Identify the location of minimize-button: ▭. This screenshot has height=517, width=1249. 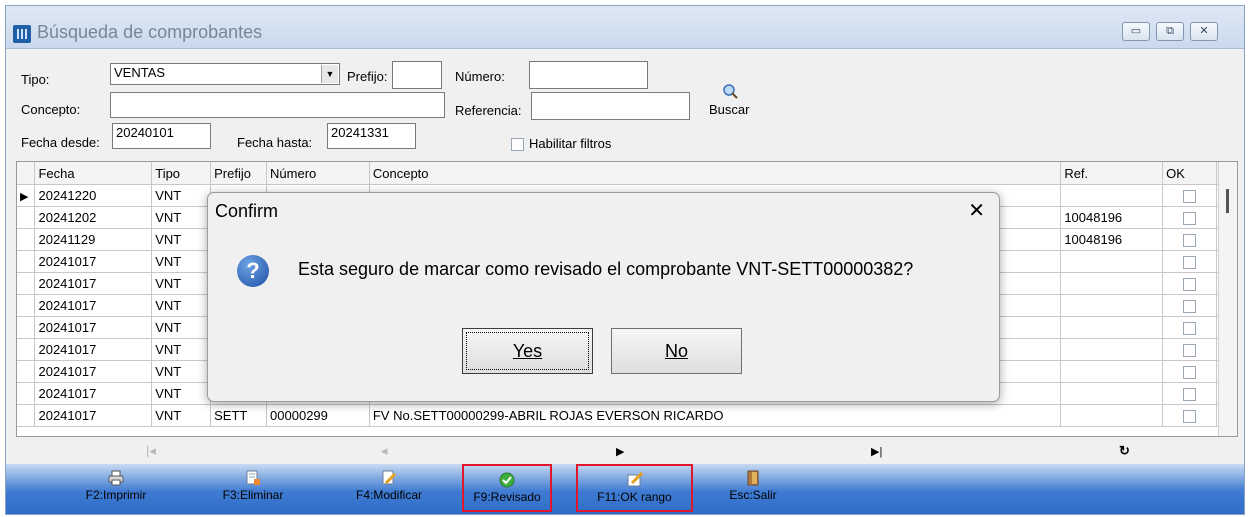
(1136, 31).